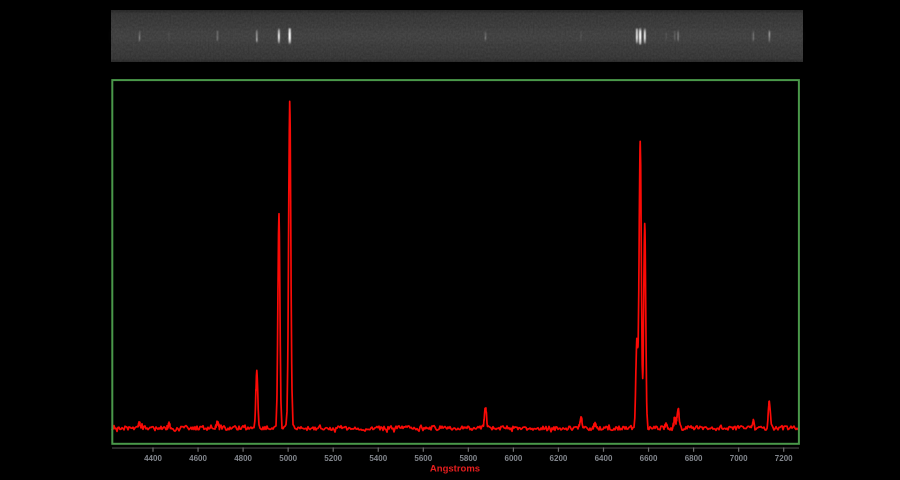 The image size is (900, 480). What do you see at coordinates (288, 458) in the screenshot?
I see `svg-text: 5000` at bounding box center [288, 458].